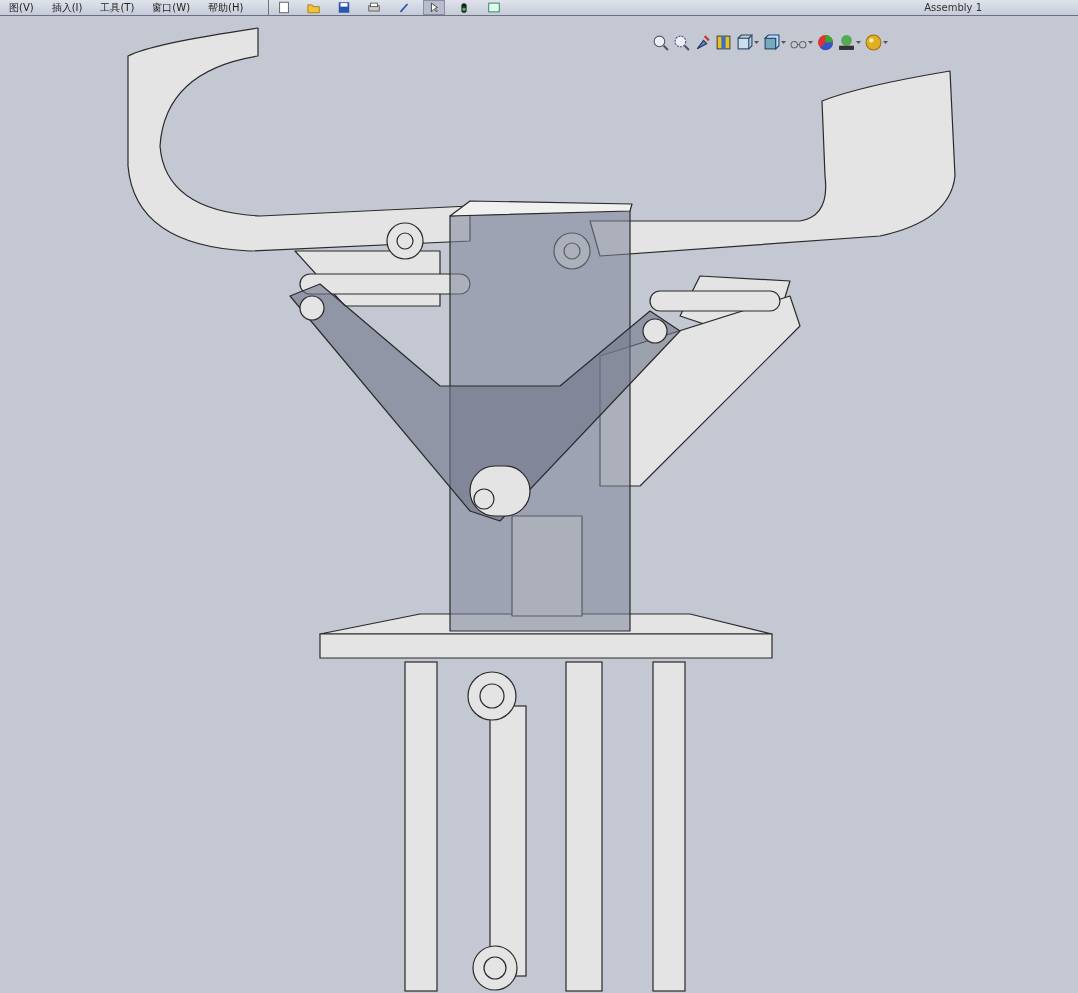 The height and width of the screenshot is (993, 1078). I want to click on window-icon, so click(494, 7).